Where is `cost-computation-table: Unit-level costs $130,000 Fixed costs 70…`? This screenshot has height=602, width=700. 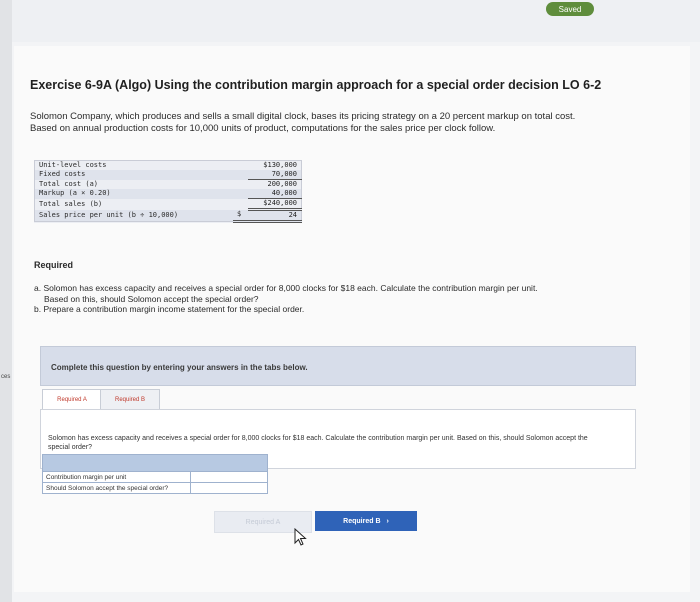
cost-computation-table: Unit-level costs $130,000 Fixed costs 70… is located at coordinates (168, 191).